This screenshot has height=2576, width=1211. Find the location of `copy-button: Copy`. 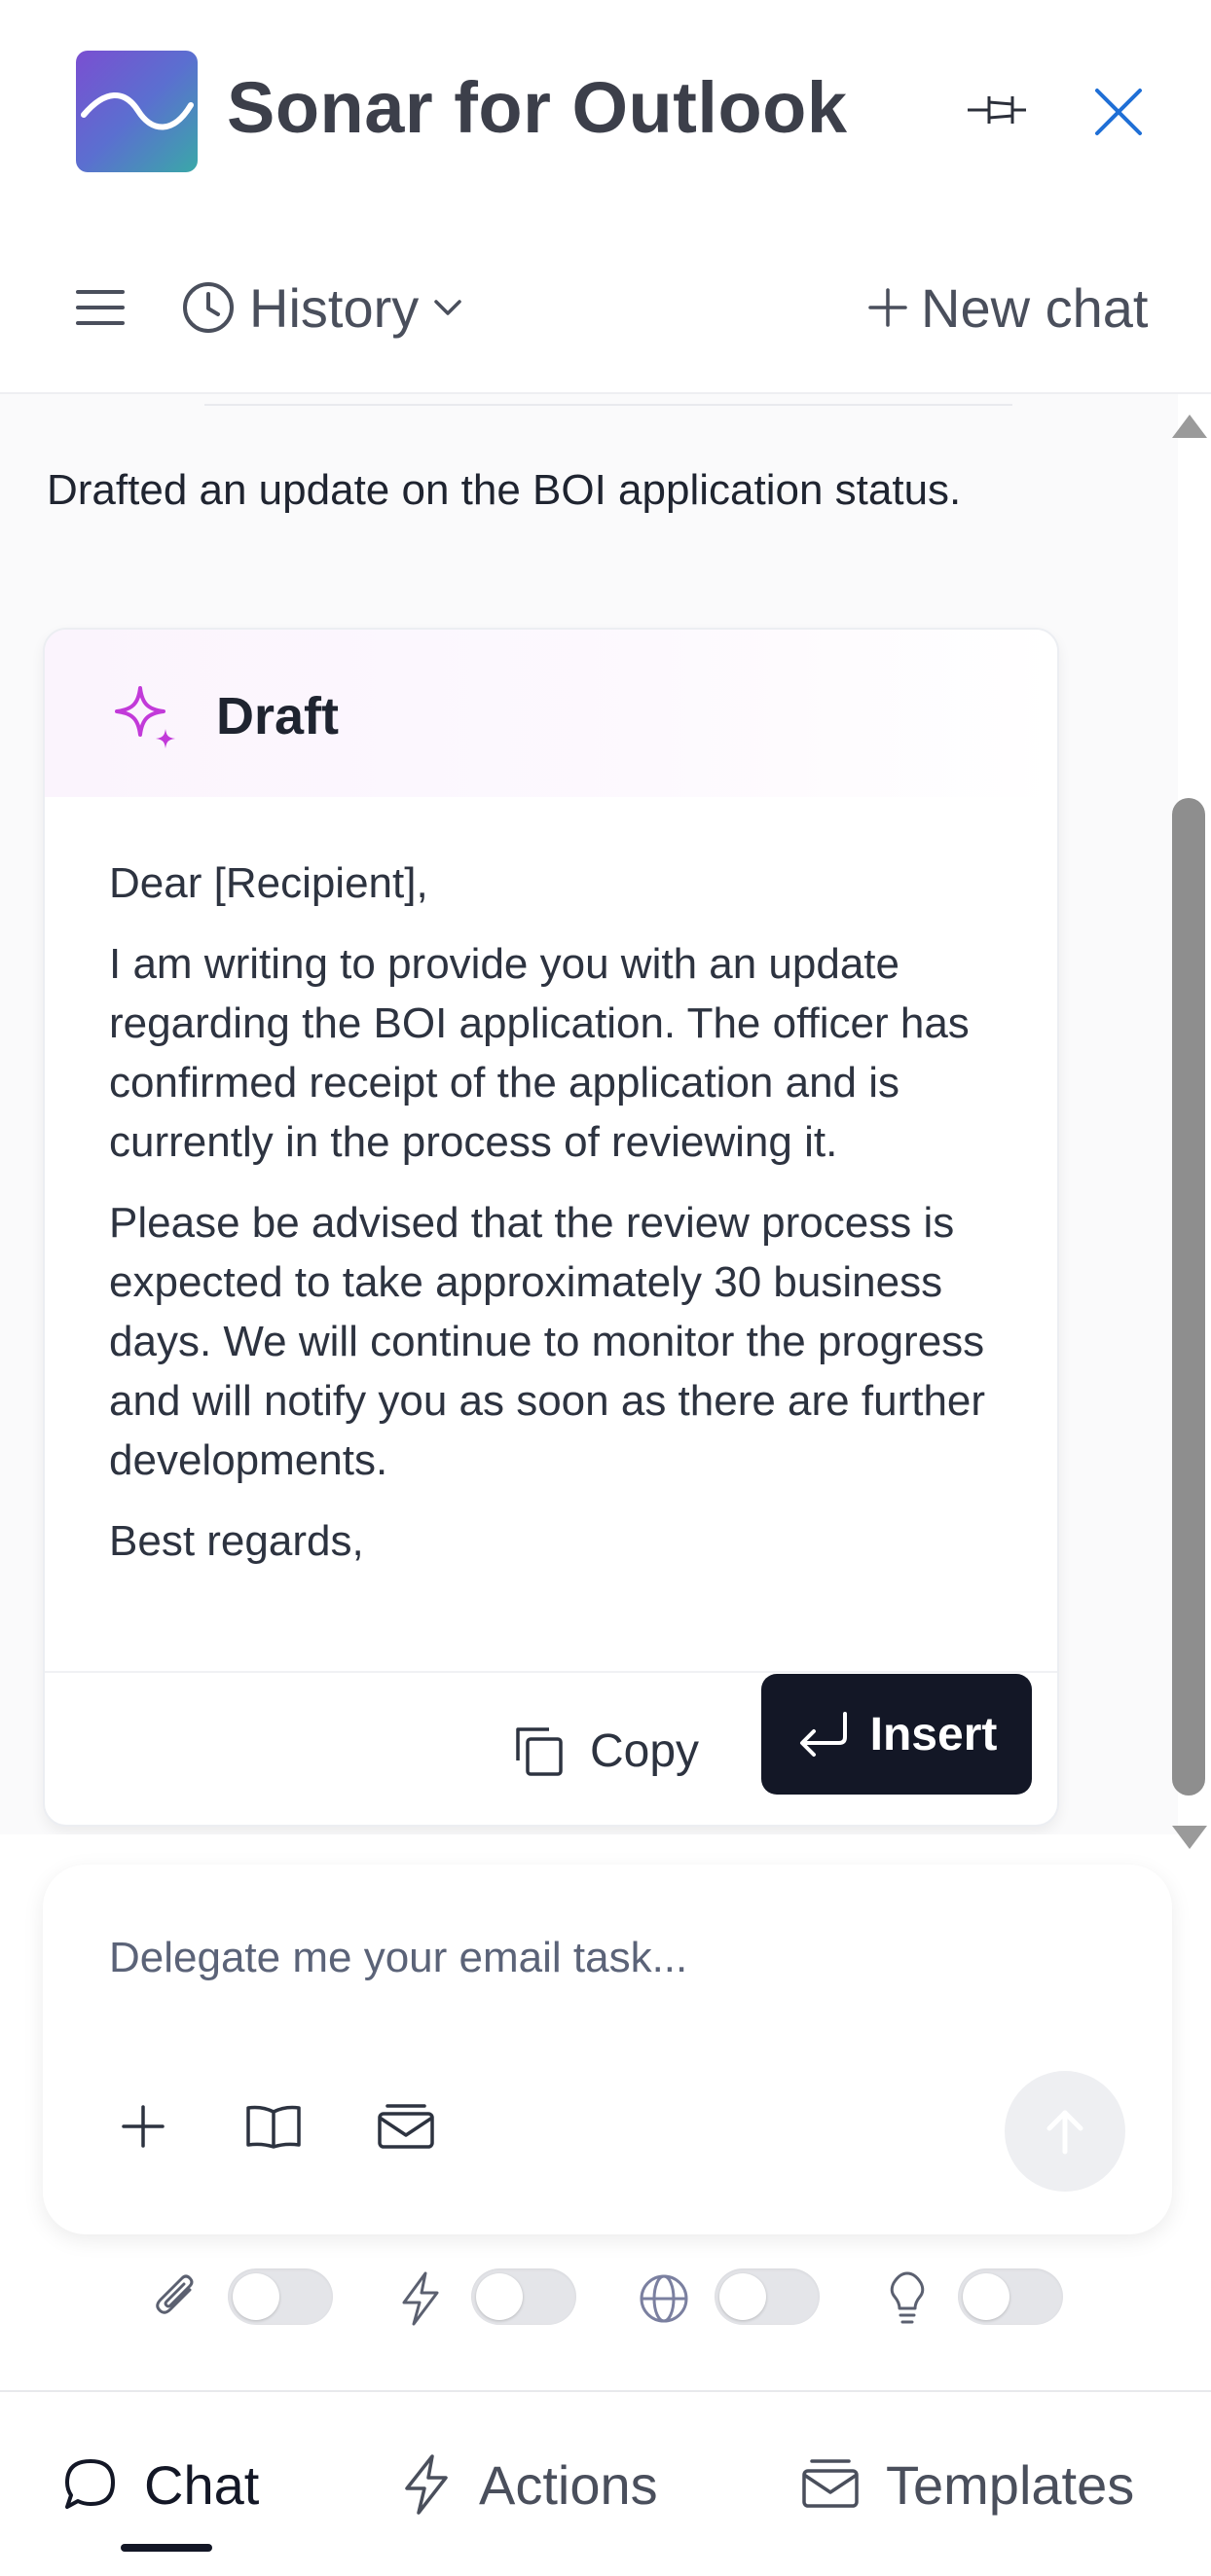

copy-button: Copy is located at coordinates (604, 1750).